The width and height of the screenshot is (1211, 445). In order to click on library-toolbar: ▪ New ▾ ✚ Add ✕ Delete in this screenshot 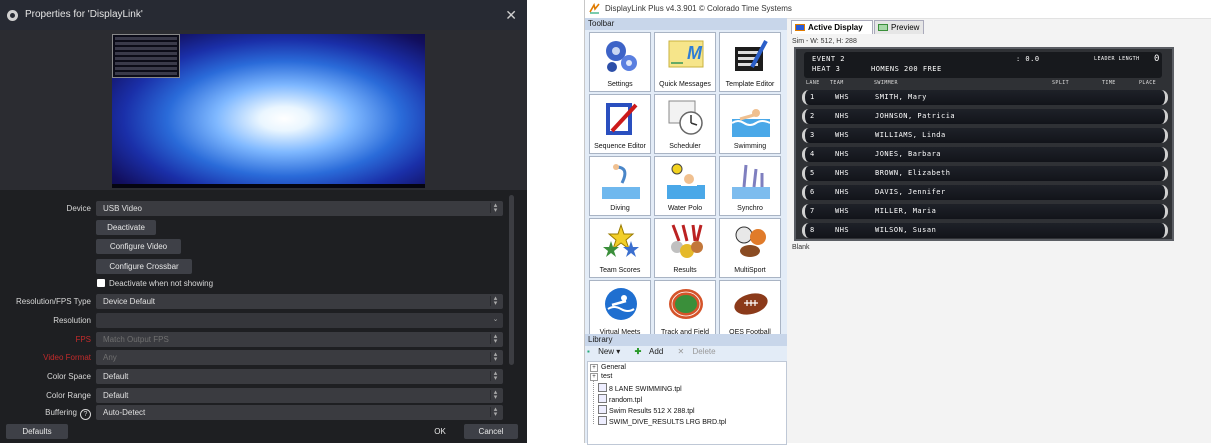, I will do `click(657, 351)`.